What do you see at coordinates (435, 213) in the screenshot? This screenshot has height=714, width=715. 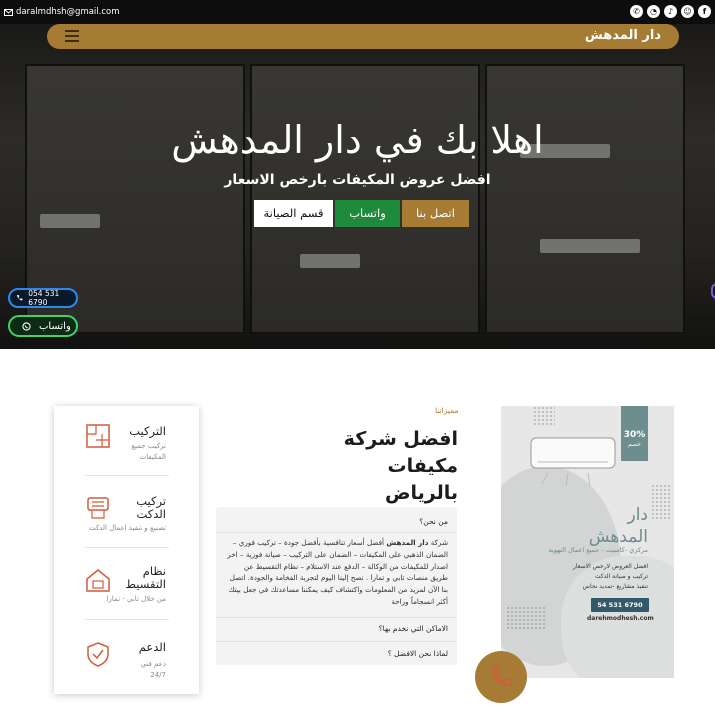 I see `call-us-button: اتصل بنا` at bounding box center [435, 213].